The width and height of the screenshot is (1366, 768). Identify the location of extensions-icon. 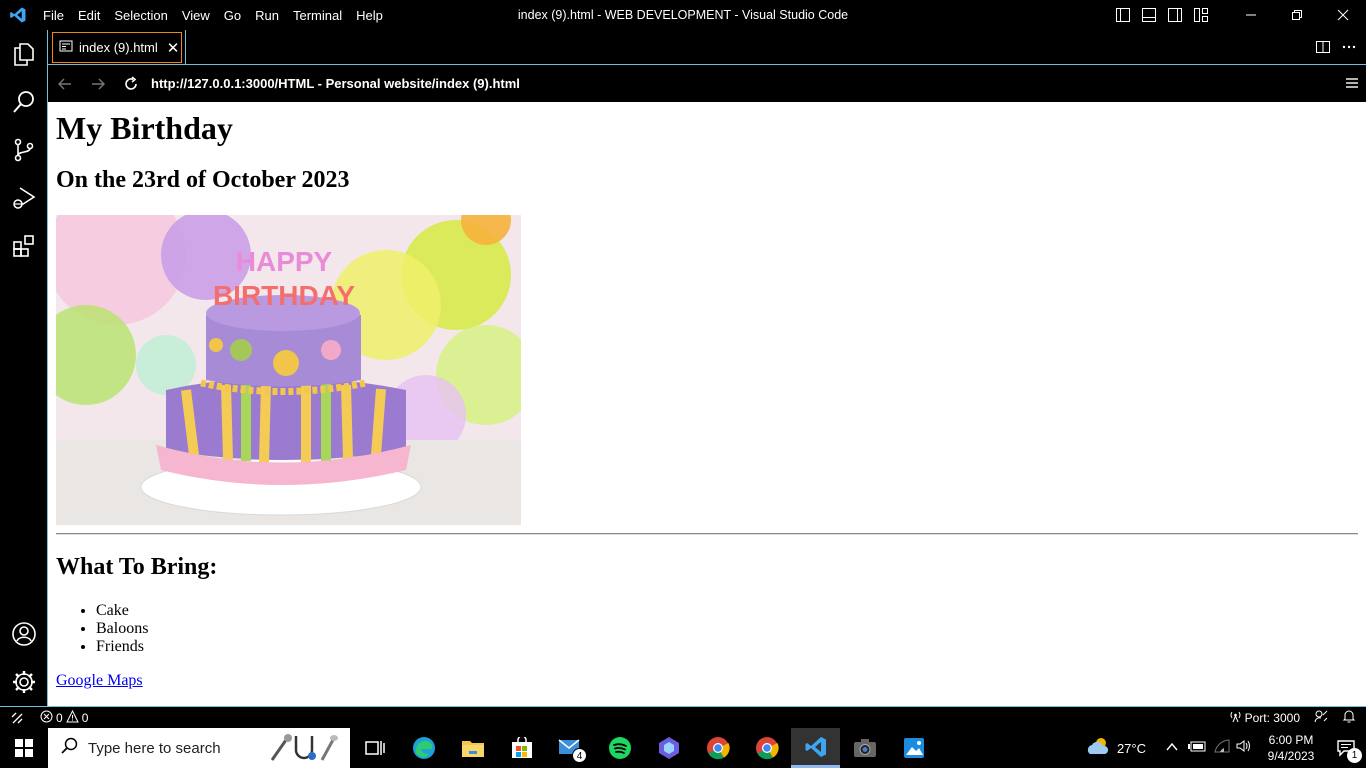
(23, 246).